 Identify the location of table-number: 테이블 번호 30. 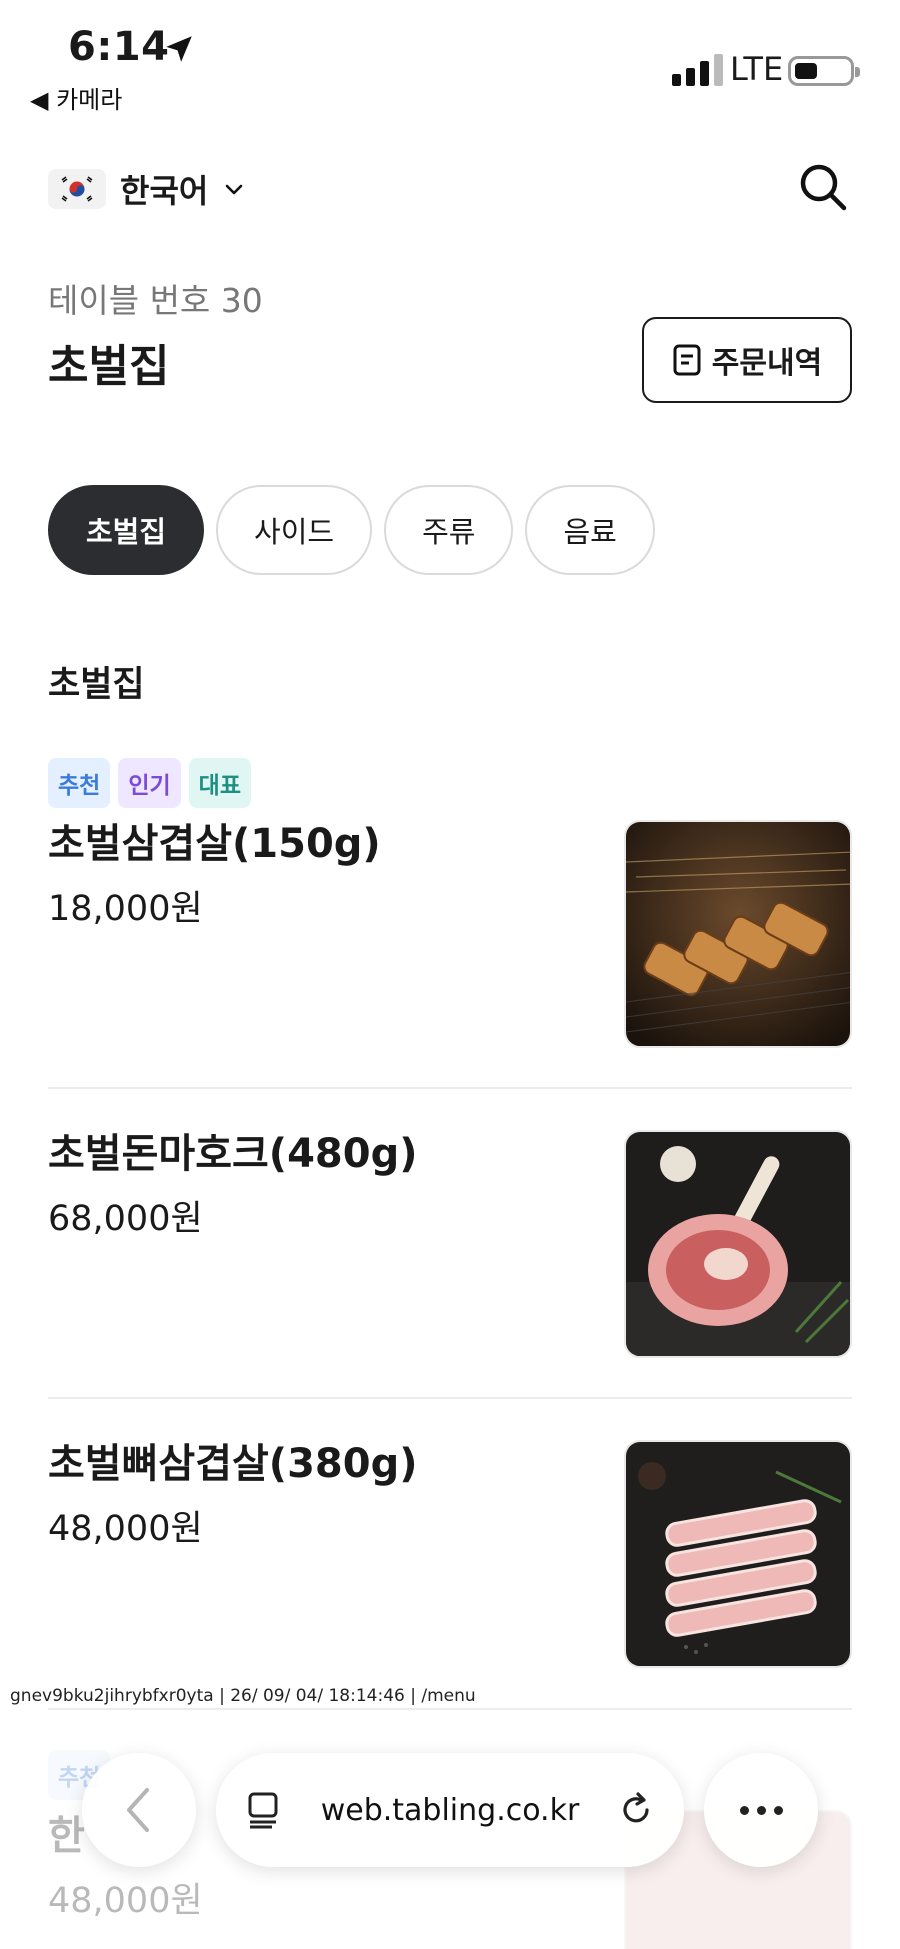
(155, 300).